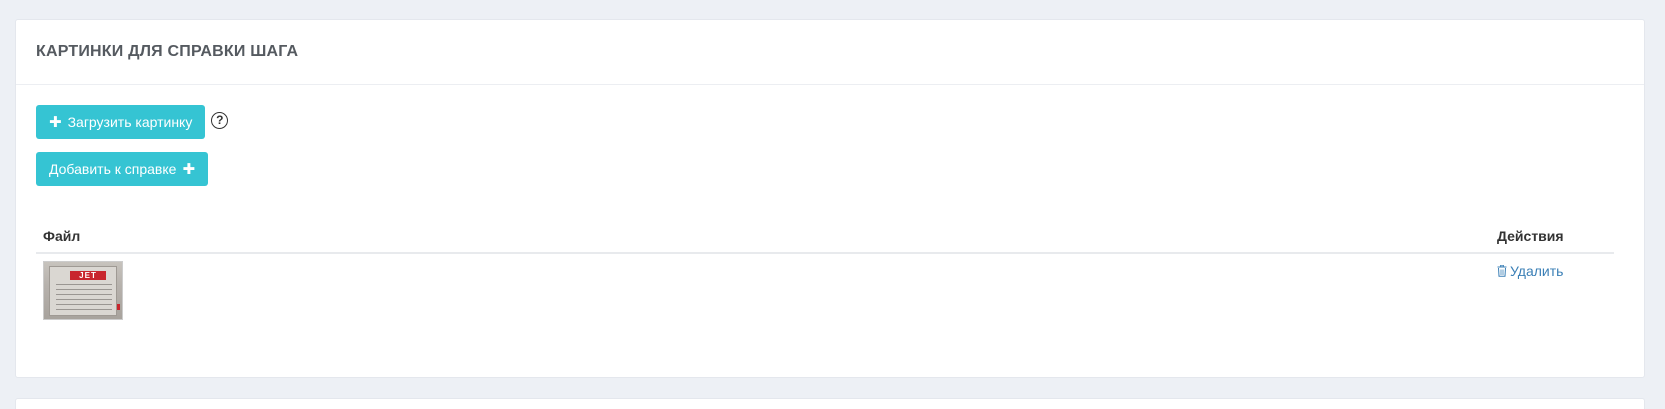 The width and height of the screenshot is (1665, 409). I want to click on table-header-row: Файл Действия, so click(825, 237).